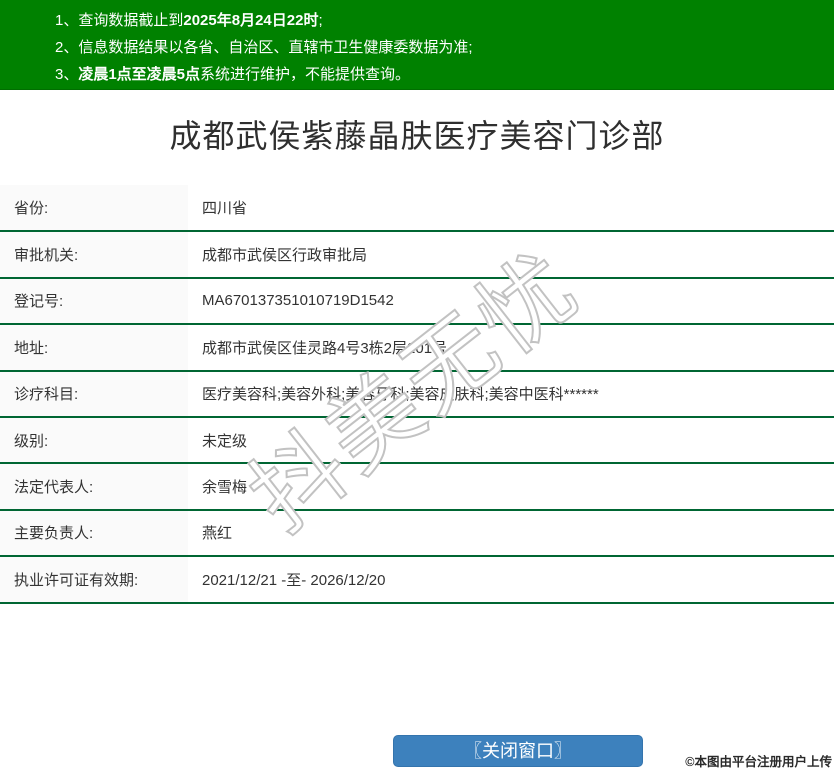 This screenshot has width=834, height=772. Describe the element at coordinates (511, 440) in the screenshot. I see `row-value-level: 未定级` at that location.